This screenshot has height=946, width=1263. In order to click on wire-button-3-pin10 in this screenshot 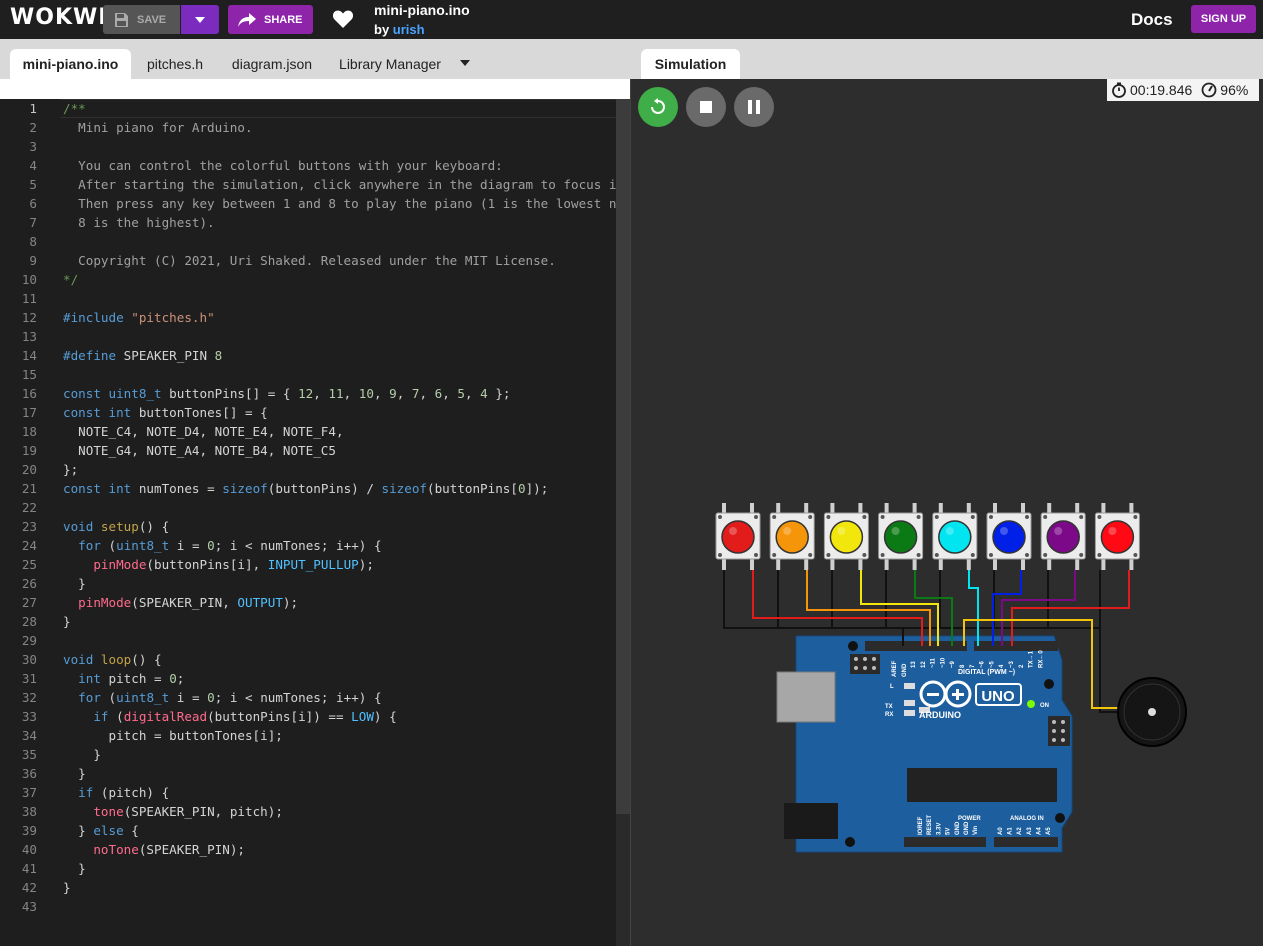, I will do `click(899, 608)`.